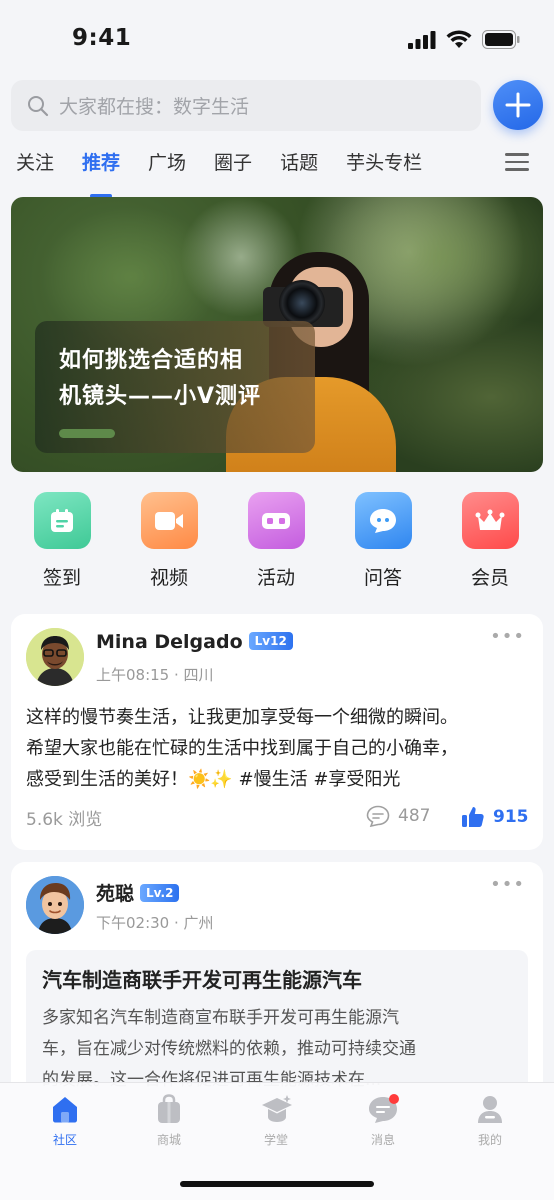 The height and width of the screenshot is (1200, 554). I want to click on status-icons, so click(464, 39).